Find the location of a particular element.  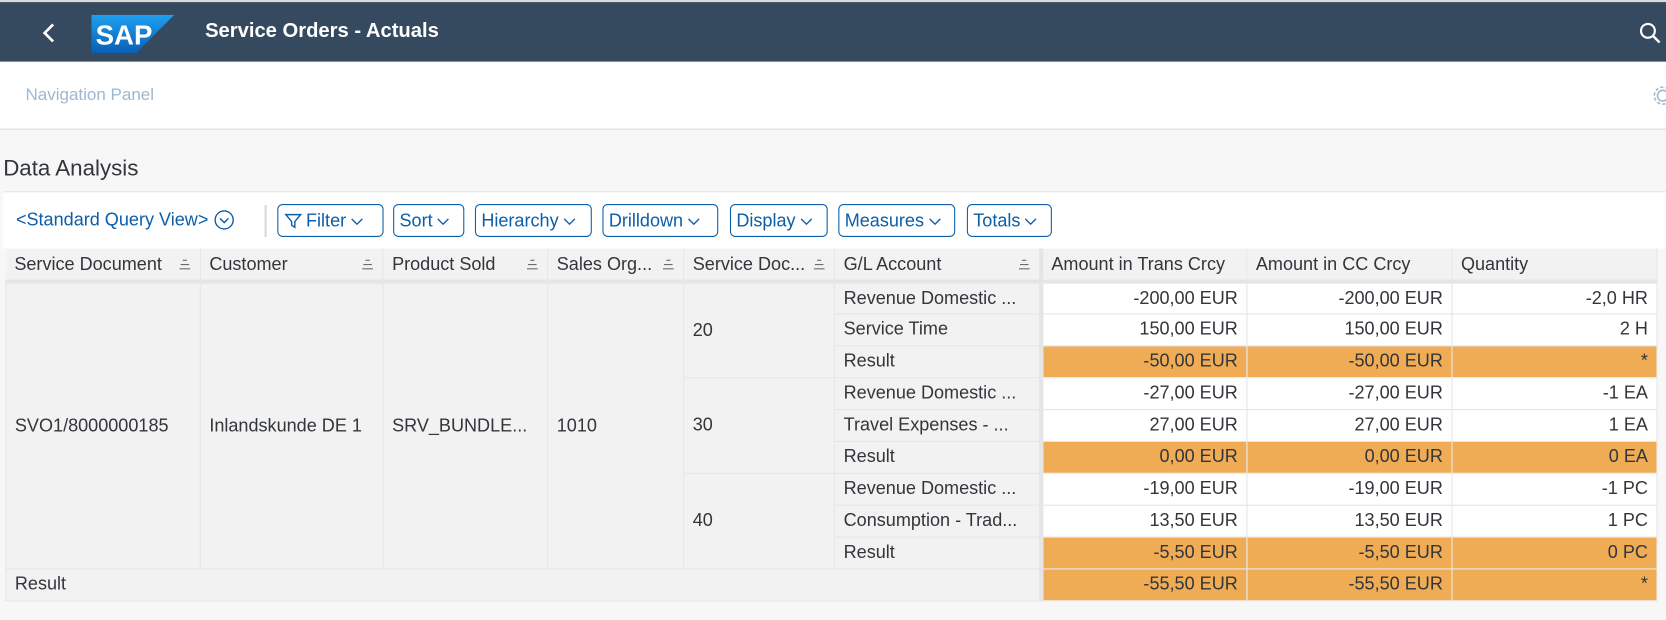

cell-amount-cc: 13,50 EUR is located at coordinates (1349, 521).